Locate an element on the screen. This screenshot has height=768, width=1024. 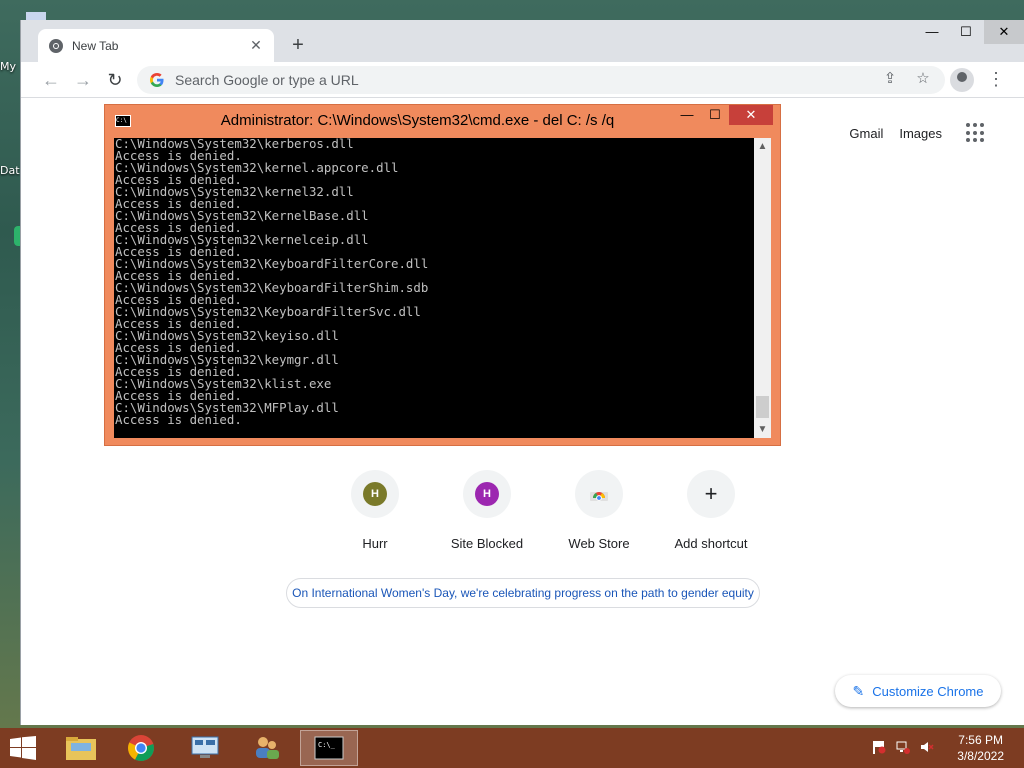
shortcut-site-blocked: H Site Blocked is located at coordinates (487, 510).